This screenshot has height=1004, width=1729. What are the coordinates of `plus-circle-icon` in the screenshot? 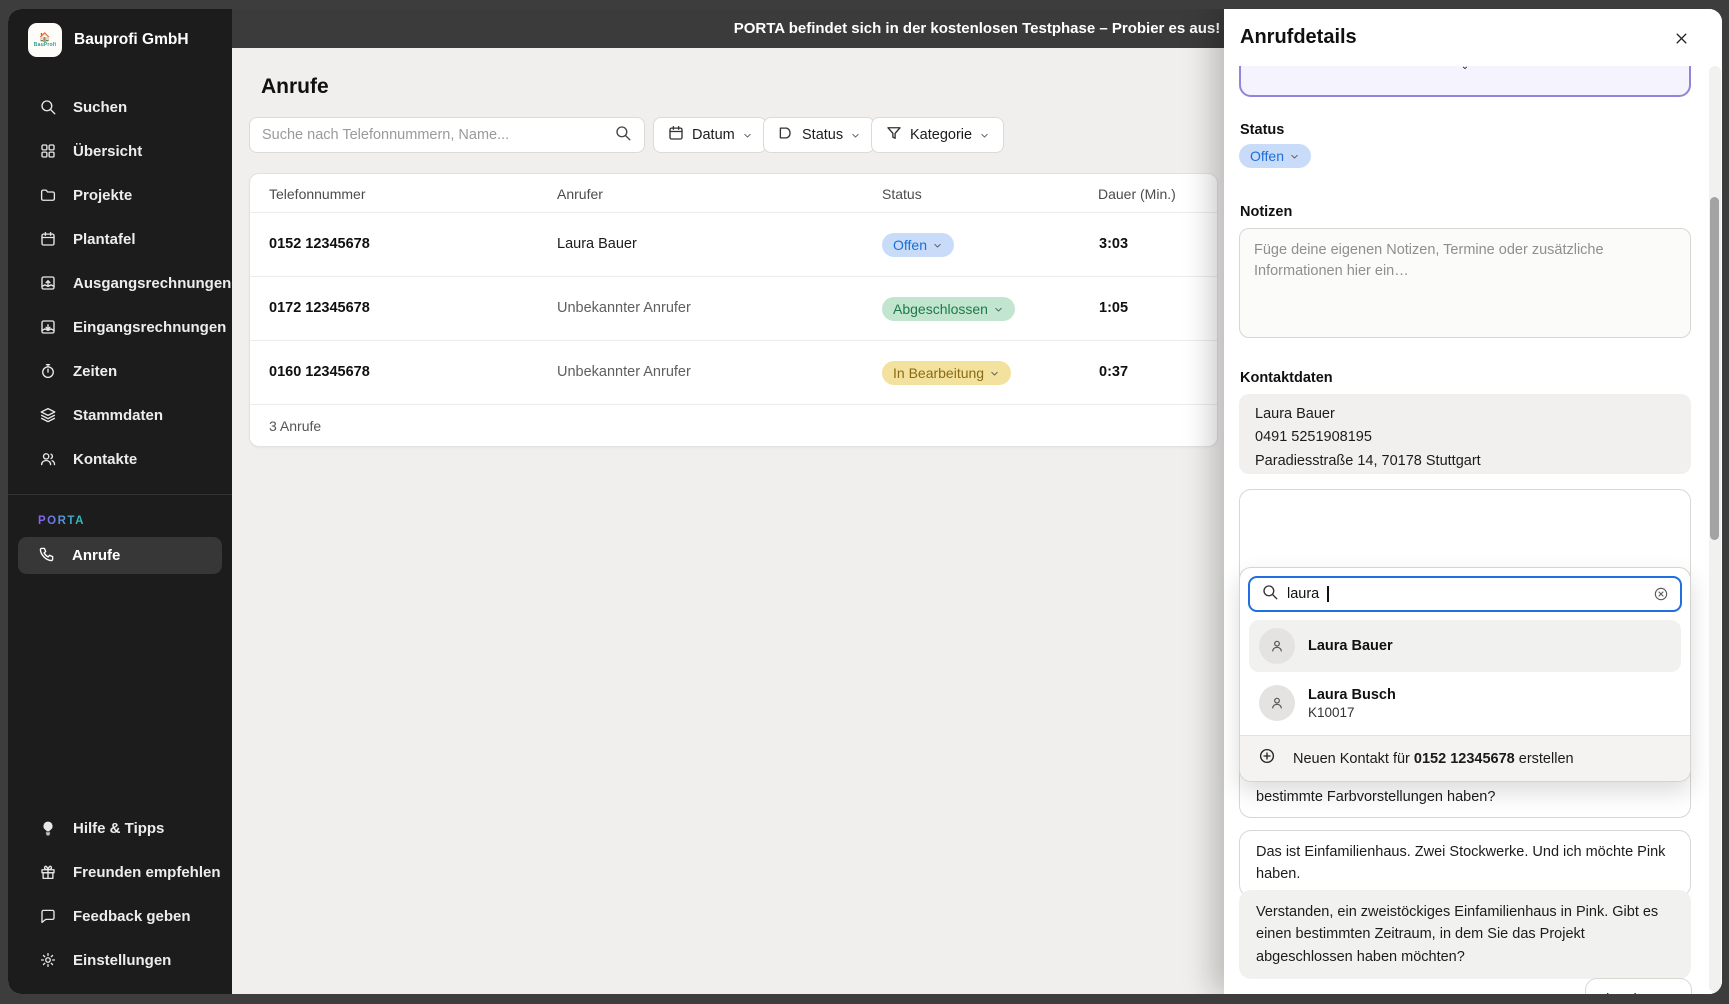 It's located at (1267, 758).